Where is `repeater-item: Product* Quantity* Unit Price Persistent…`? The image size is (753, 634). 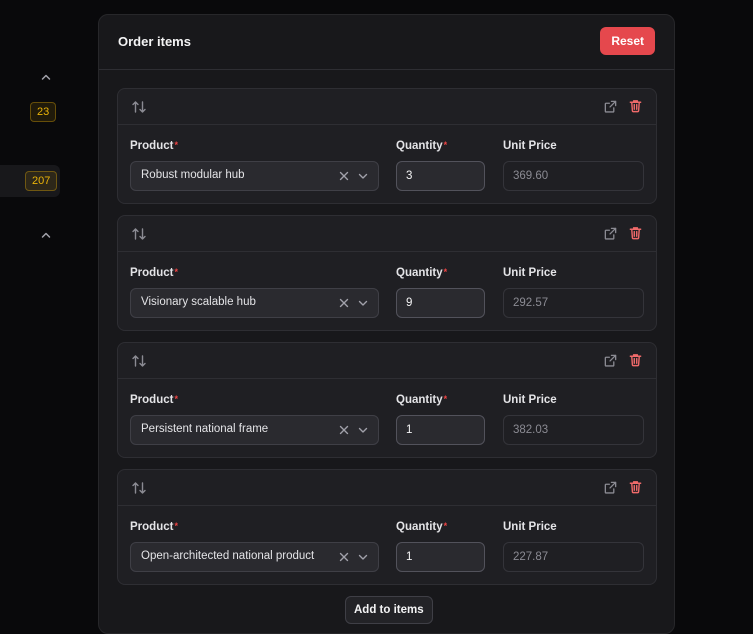 repeater-item: Product* Quantity* Unit Price Persistent… is located at coordinates (387, 400).